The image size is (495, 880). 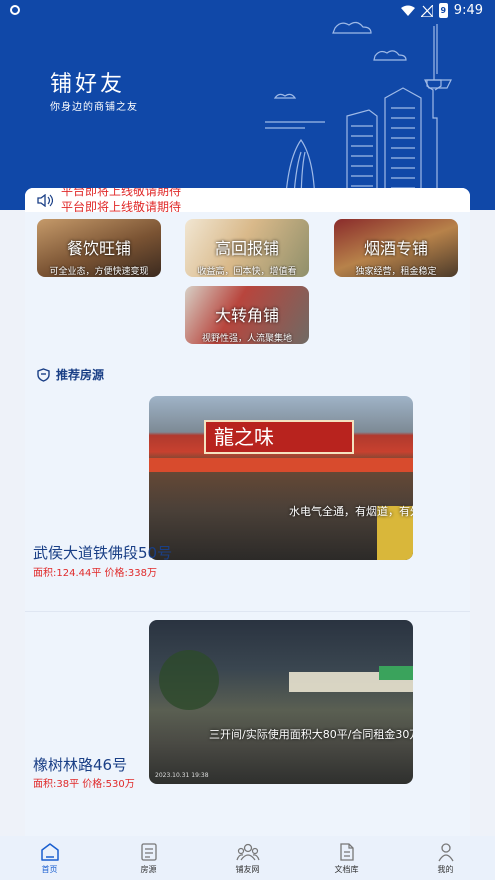 I want to click on listing-caption: 水电气全通，有烟道，有外摆。, so click(x=351, y=511).